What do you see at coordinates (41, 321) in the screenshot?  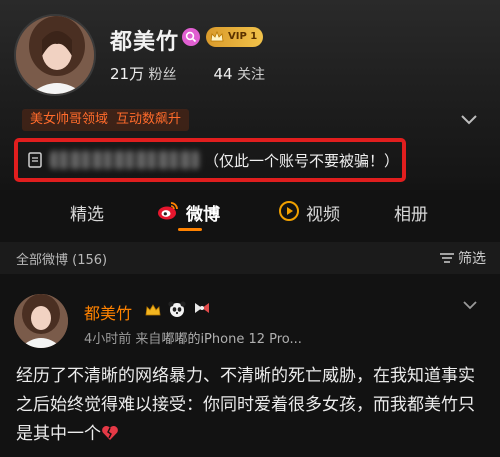 I see `post-avatar` at bounding box center [41, 321].